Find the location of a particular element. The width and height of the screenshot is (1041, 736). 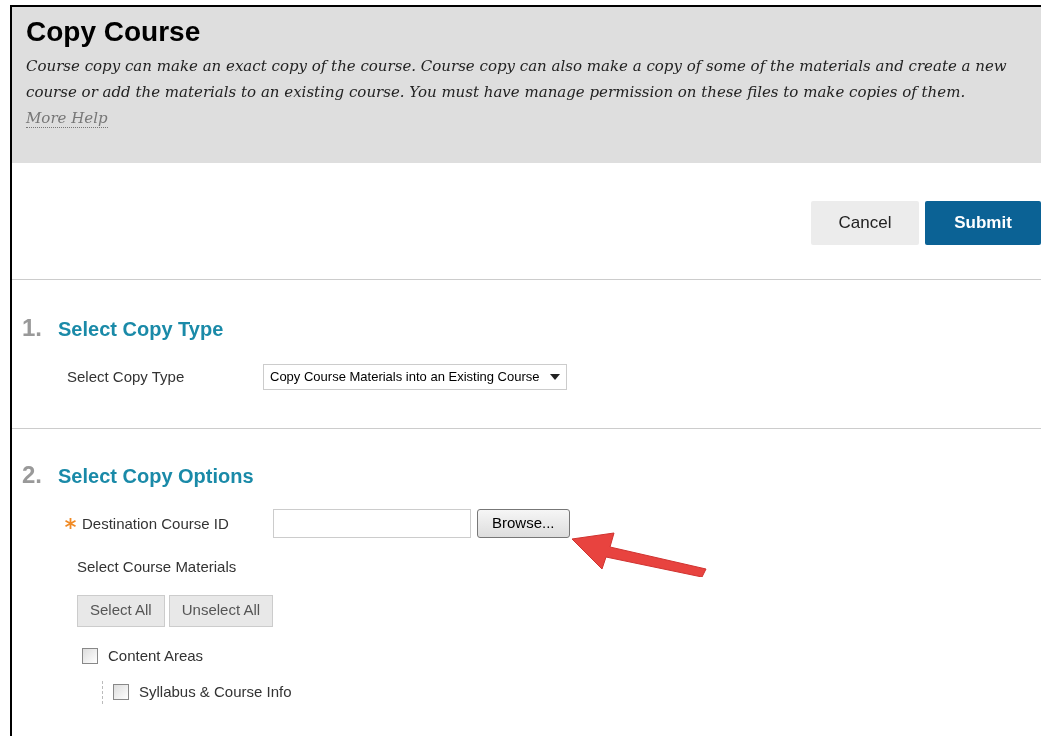

submit-button: Submit is located at coordinates (983, 223).